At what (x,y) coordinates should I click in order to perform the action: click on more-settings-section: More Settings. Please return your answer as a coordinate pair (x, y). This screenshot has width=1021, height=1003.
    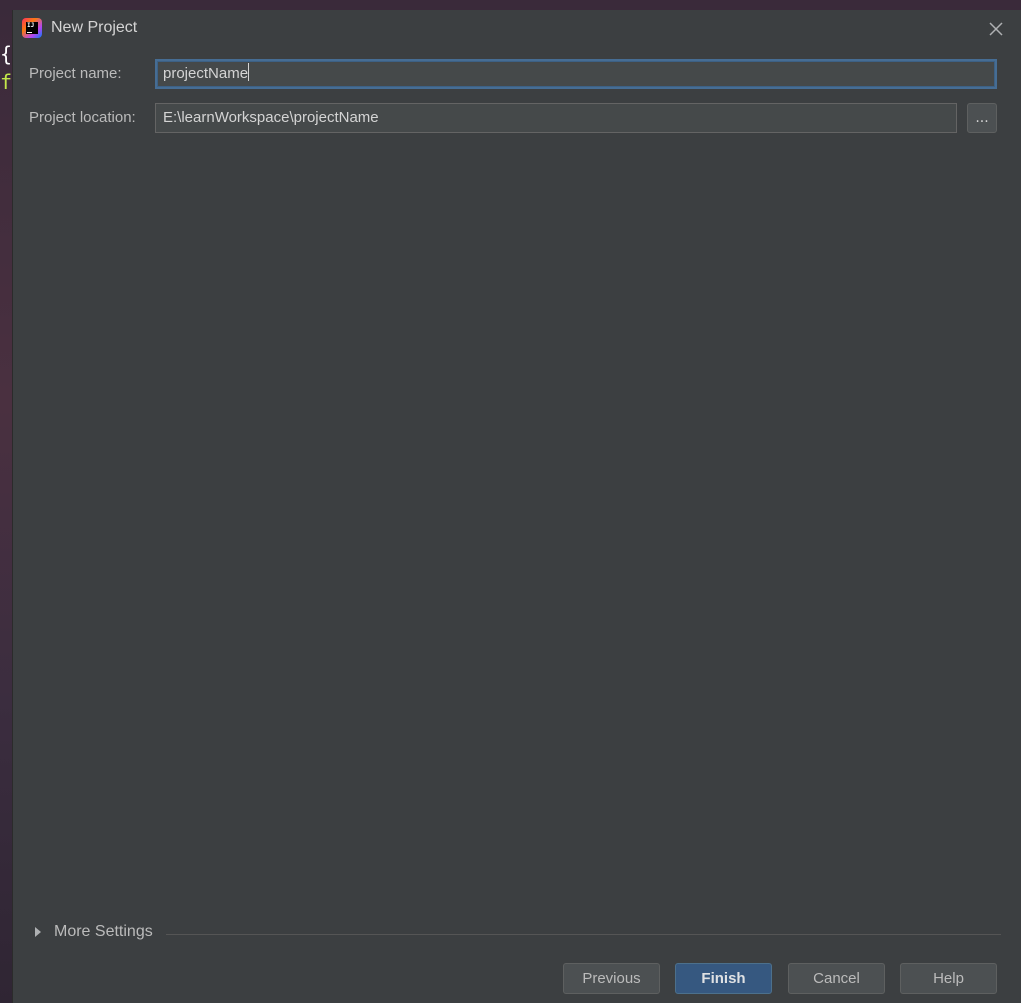
    Looking at the image, I should click on (517, 933).